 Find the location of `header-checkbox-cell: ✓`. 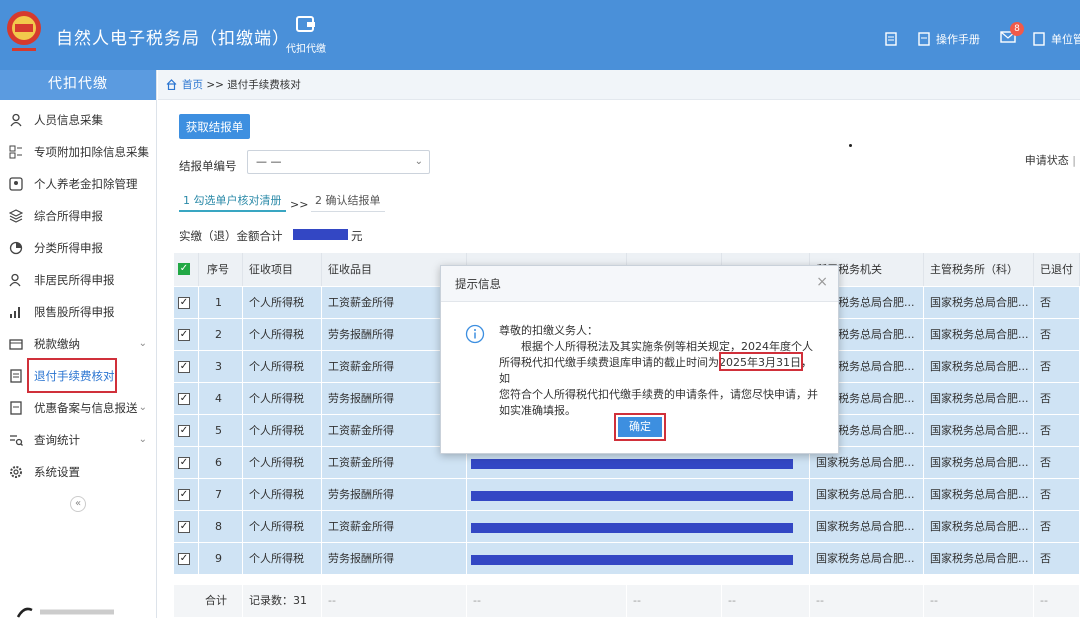

header-checkbox-cell: ✓ is located at coordinates (186, 269).